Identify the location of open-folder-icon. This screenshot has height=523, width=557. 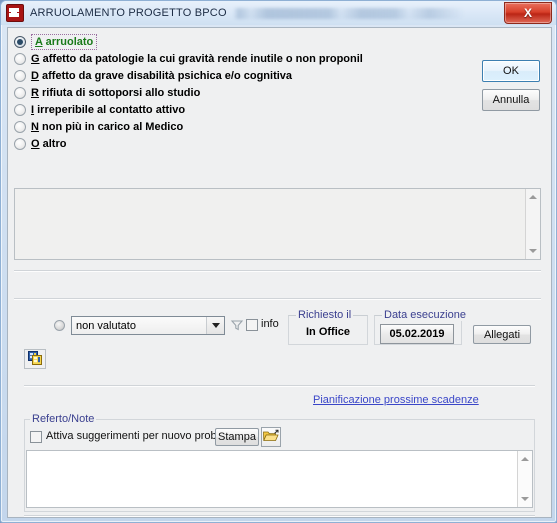
(271, 437).